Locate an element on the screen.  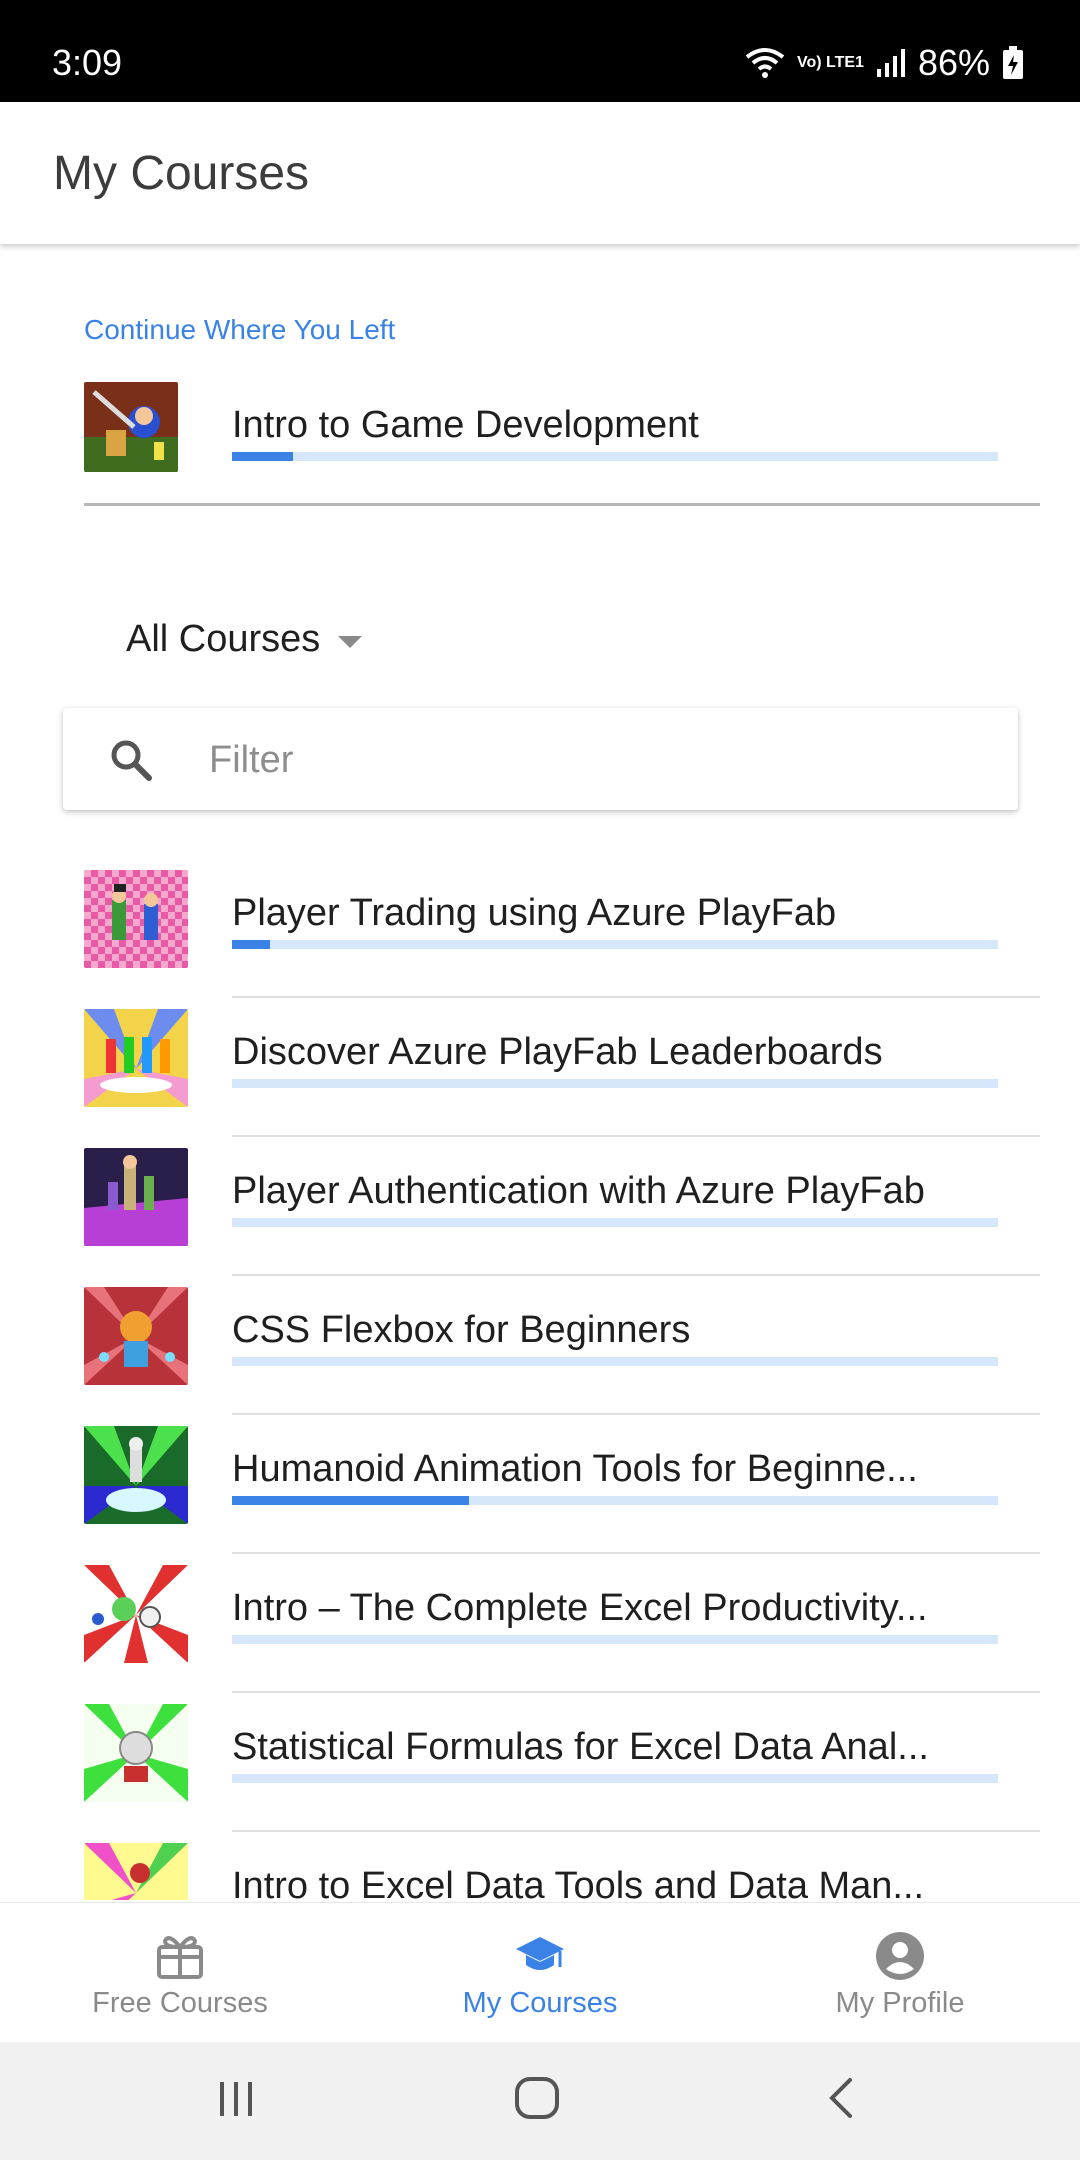
continue-course-progress is located at coordinates (615, 456).